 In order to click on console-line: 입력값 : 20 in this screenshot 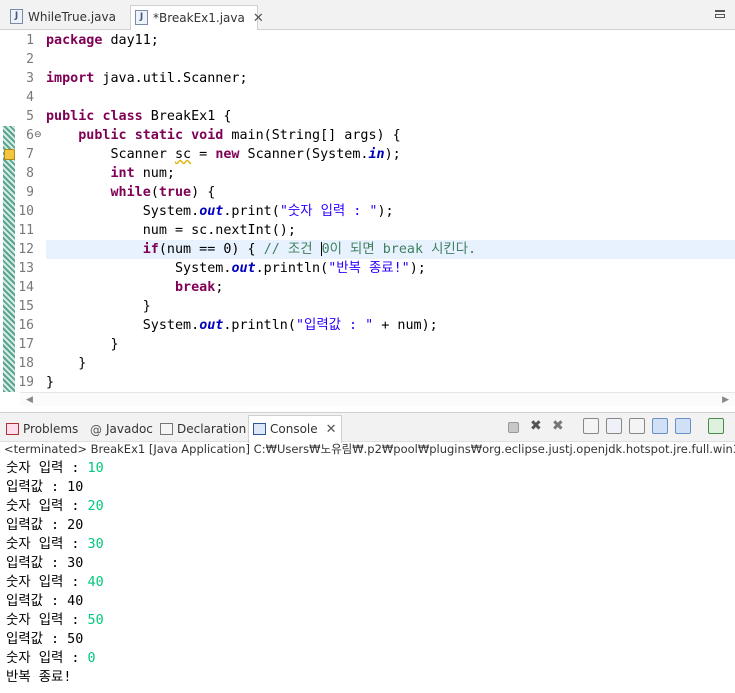, I will do `click(55, 525)`.